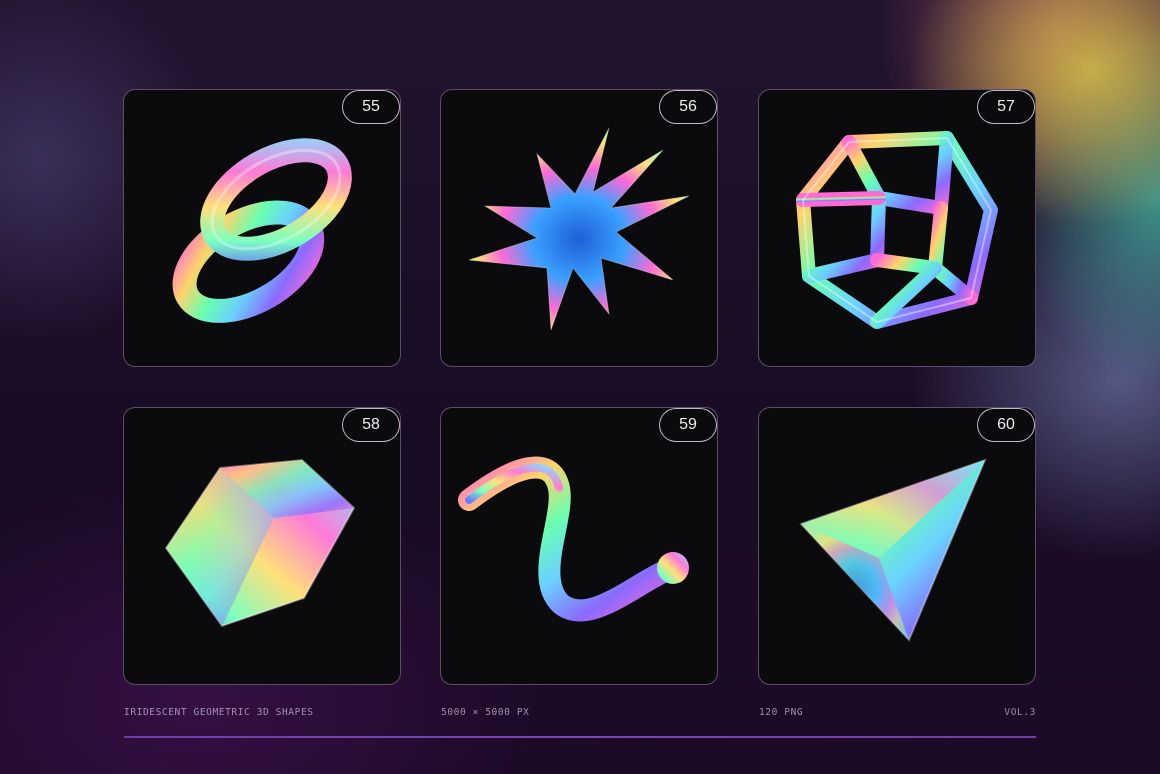 This screenshot has height=774, width=1160. I want to click on file-count-label: 120 PNG, so click(781, 712).